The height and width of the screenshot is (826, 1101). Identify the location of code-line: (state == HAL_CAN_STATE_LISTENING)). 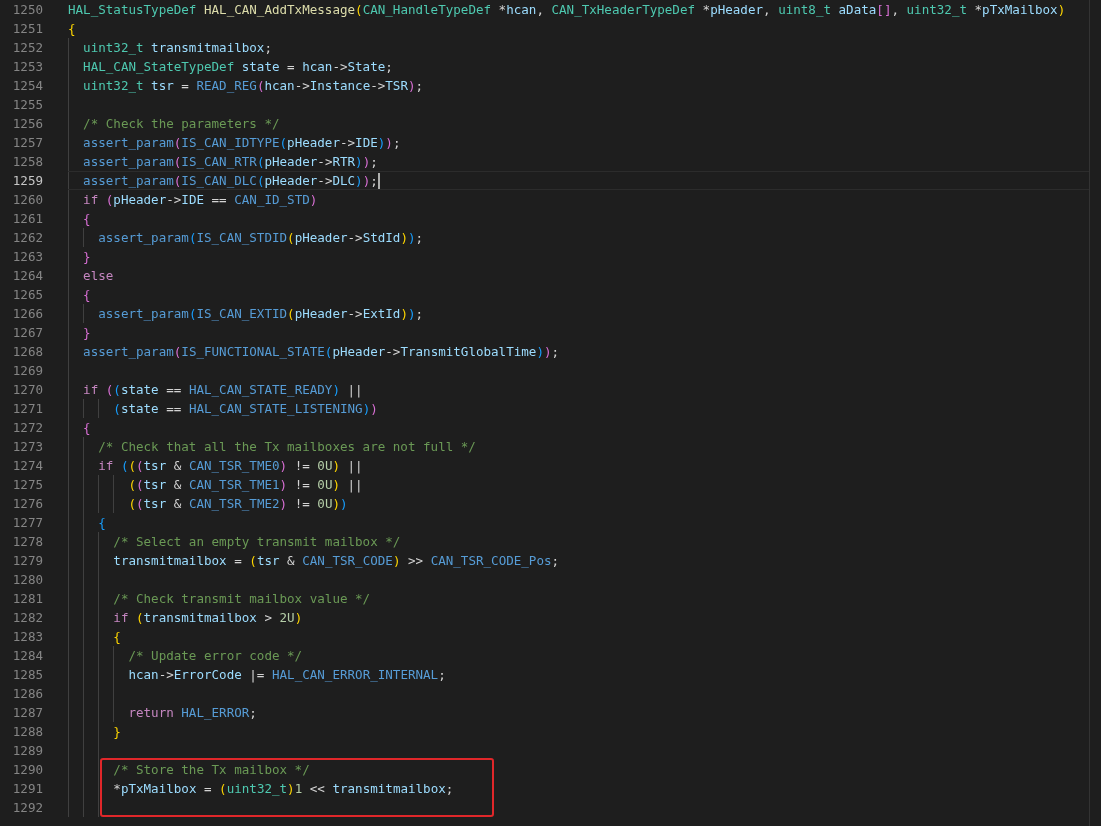
(245, 409).